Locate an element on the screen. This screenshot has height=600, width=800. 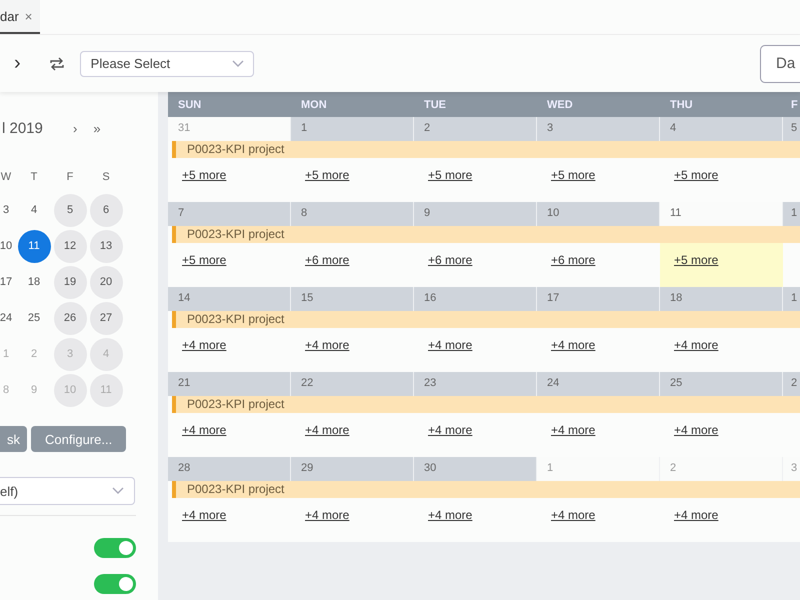
repeat-icon is located at coordinates (56, 64).